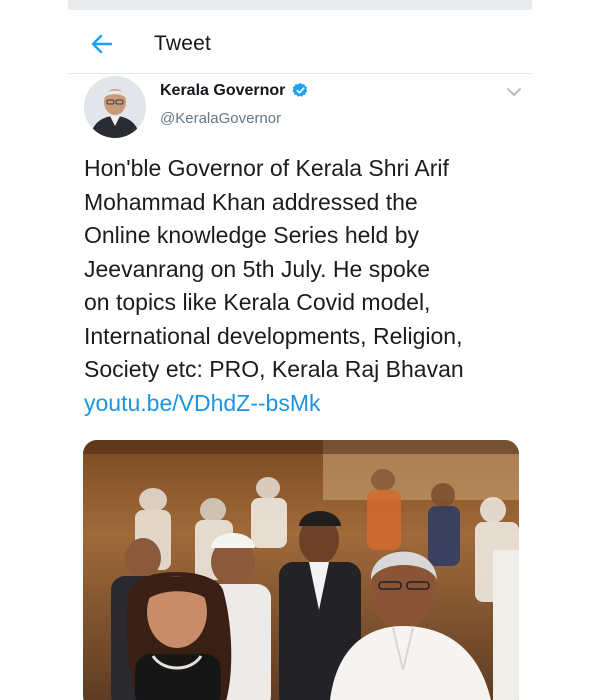 The height and width of the screenshot is (700, 600). I want to click on back-button, so click(102, 46).